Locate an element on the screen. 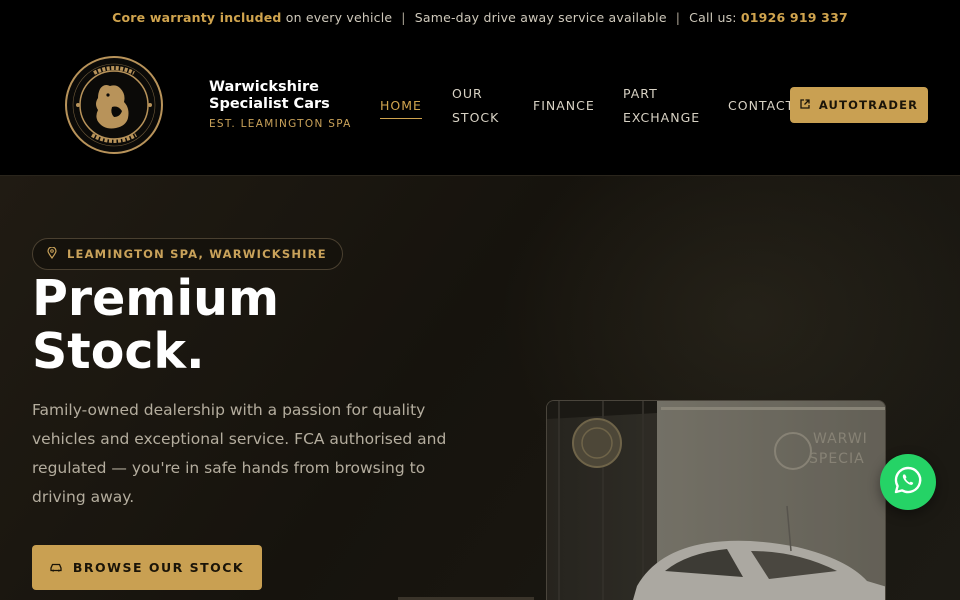 The height and width of the screenshot is (600, 960). whatsapp-button is located at coordinates (908, 482).